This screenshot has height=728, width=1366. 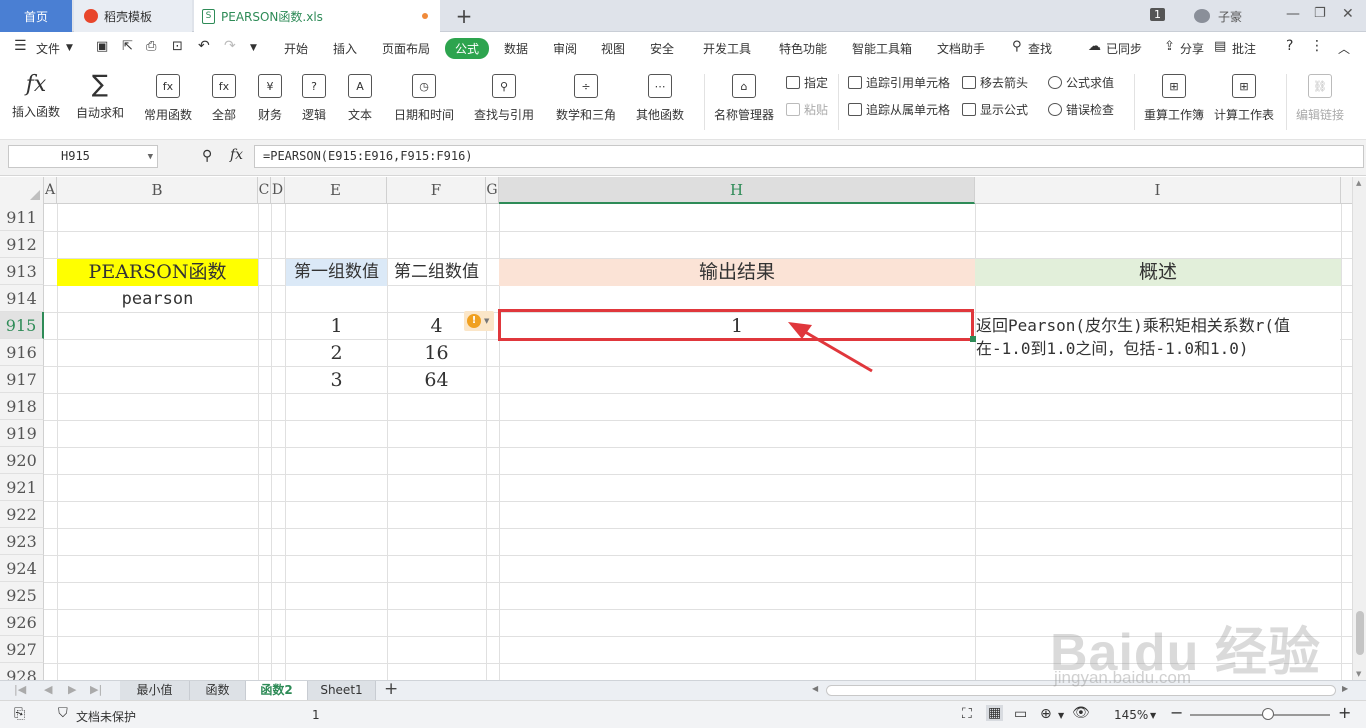 What do you see at coordinates (1081, 109) in the screenshot?
I see `error-check-button: 错误检查` at bounding box center [1081, 109].